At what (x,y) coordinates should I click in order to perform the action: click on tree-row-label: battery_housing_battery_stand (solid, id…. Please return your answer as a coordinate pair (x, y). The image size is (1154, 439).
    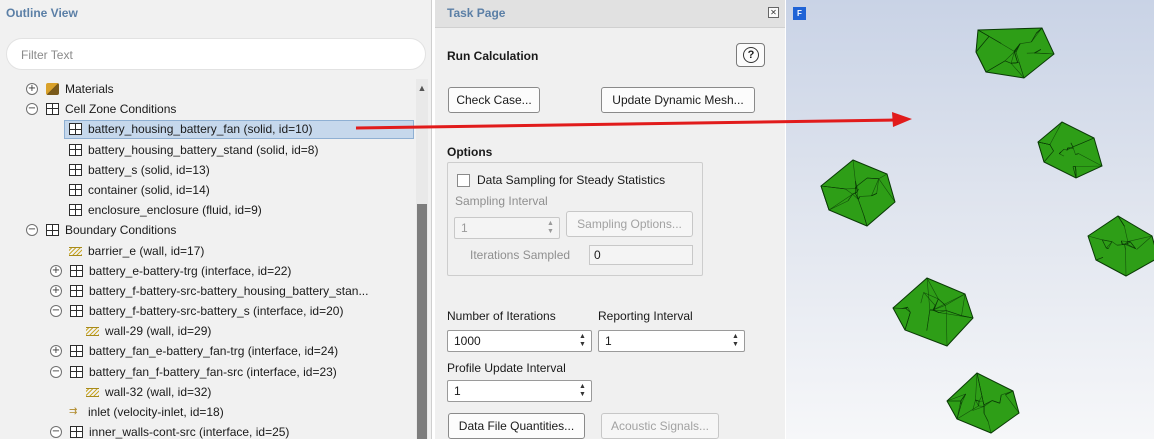
    Looking at the image, I should click on (203, 149).